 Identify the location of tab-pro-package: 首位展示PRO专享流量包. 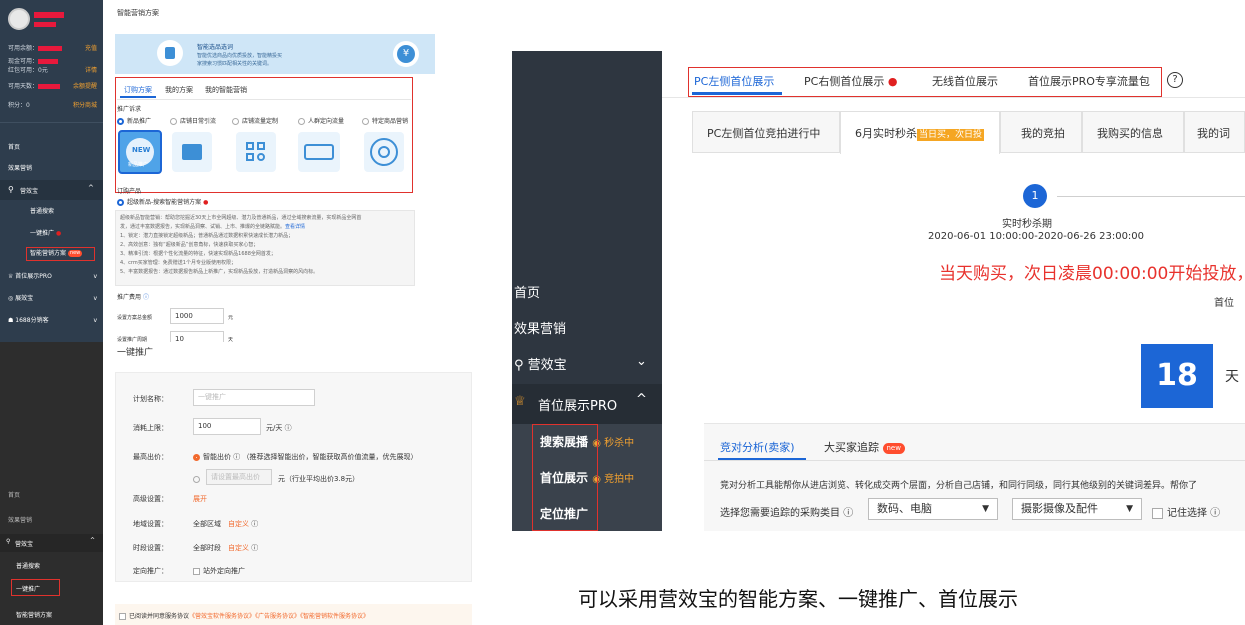
(1089, 81).